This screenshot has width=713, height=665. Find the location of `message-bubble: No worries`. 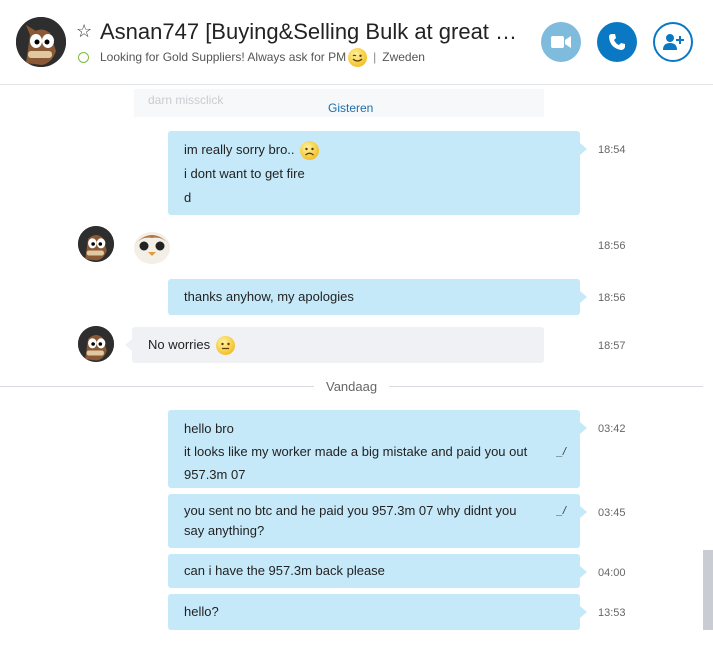

message-bubble: No worries is located at coordinates (334, 345).